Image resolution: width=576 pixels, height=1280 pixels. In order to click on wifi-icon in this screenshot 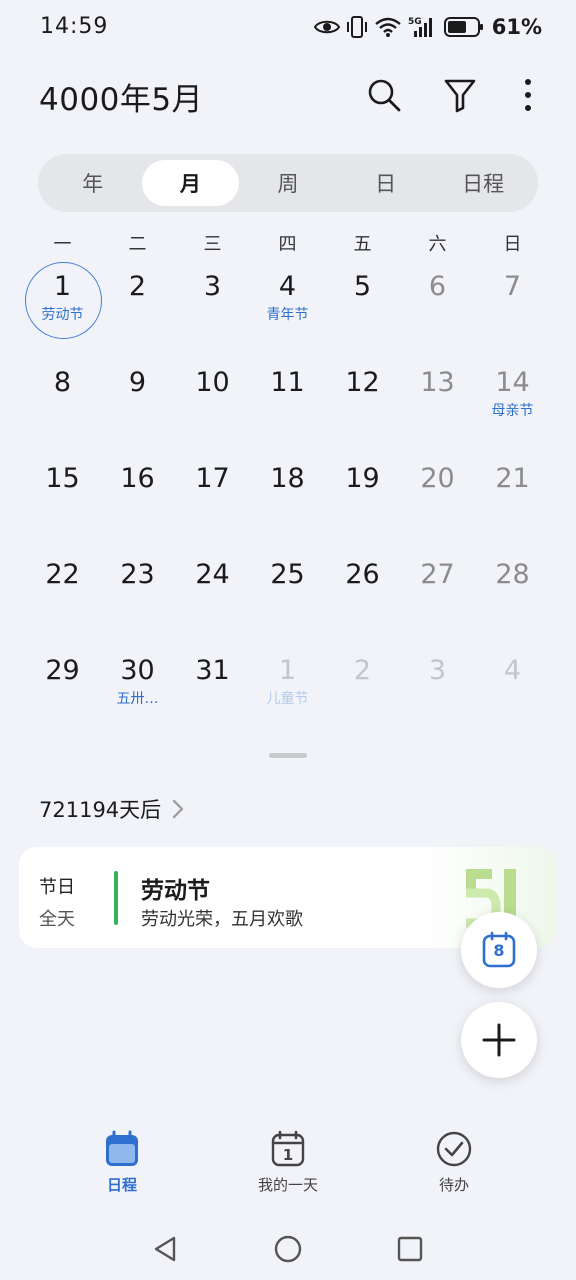, I will do `click(388, 27)`.